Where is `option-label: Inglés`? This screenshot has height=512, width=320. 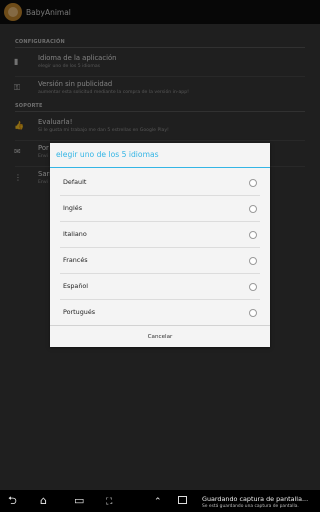 option-label: Inglés is located at coordinates (73, 208).